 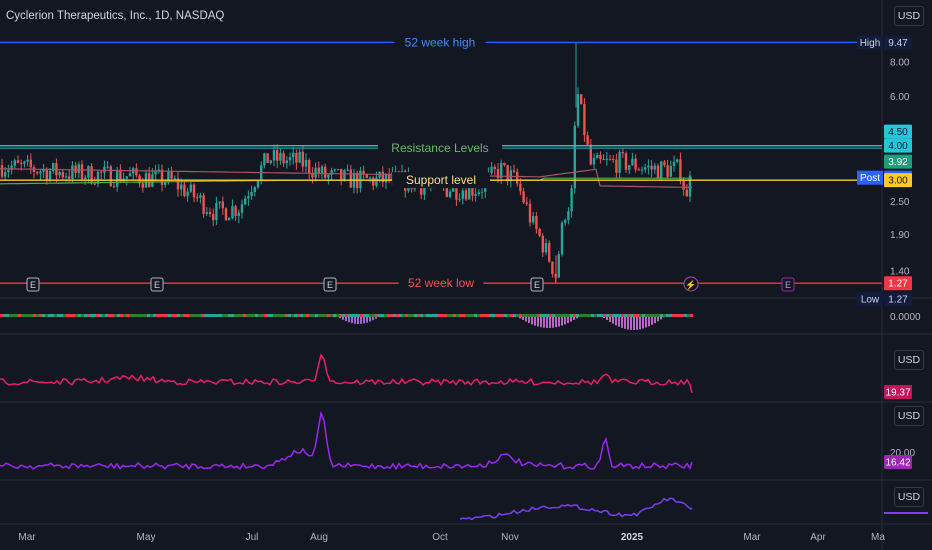 I want to click on time-label: Nov, so click(x=510, y=537).